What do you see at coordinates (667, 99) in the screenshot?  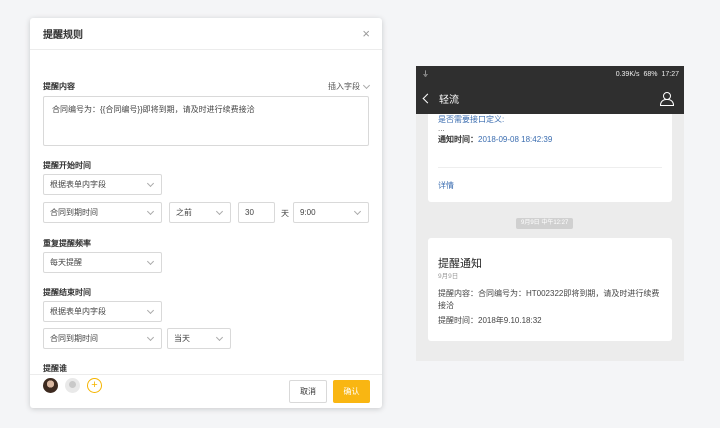 I see `user-icon` at bounding box center [667, 99].